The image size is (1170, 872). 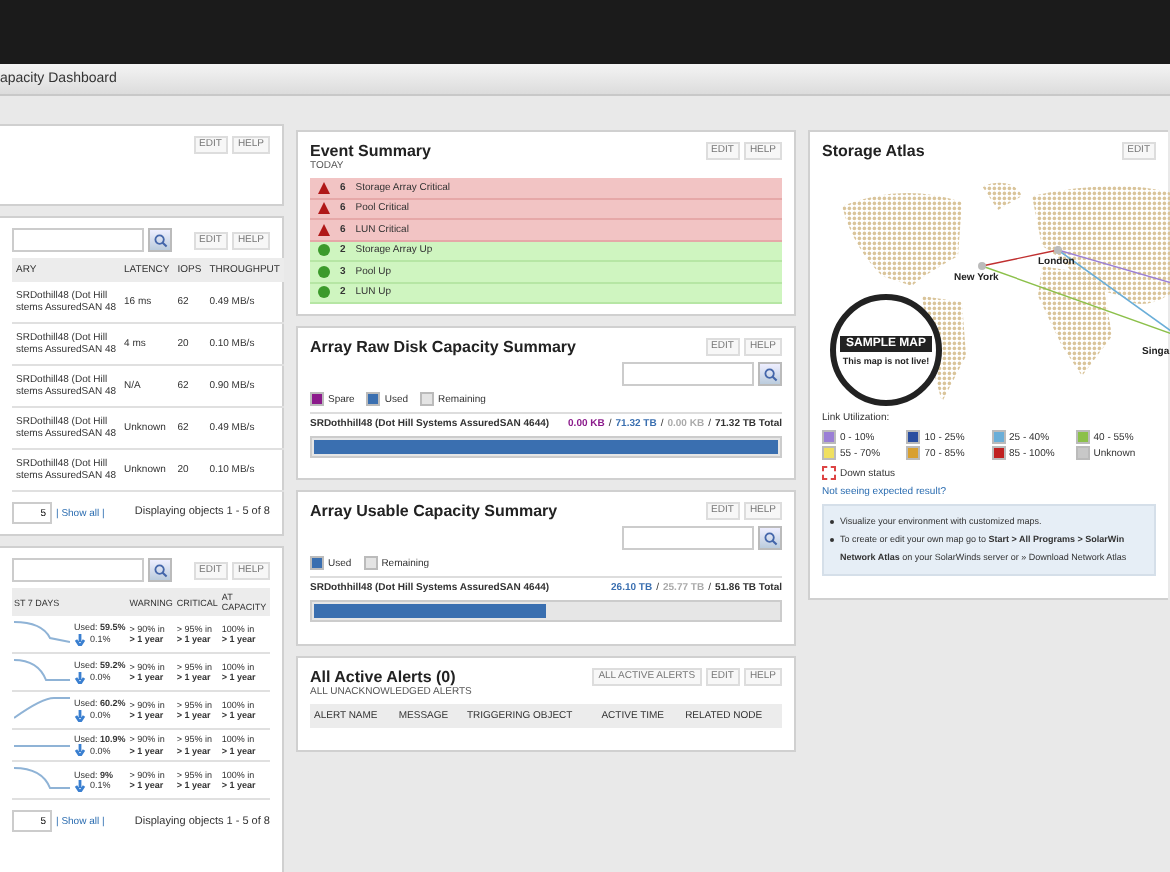 What do you see at coordinates (384, 677) in the screenshot?
I see `panel-title: All Active Alerts (0)` at bounding box center [384, 677].